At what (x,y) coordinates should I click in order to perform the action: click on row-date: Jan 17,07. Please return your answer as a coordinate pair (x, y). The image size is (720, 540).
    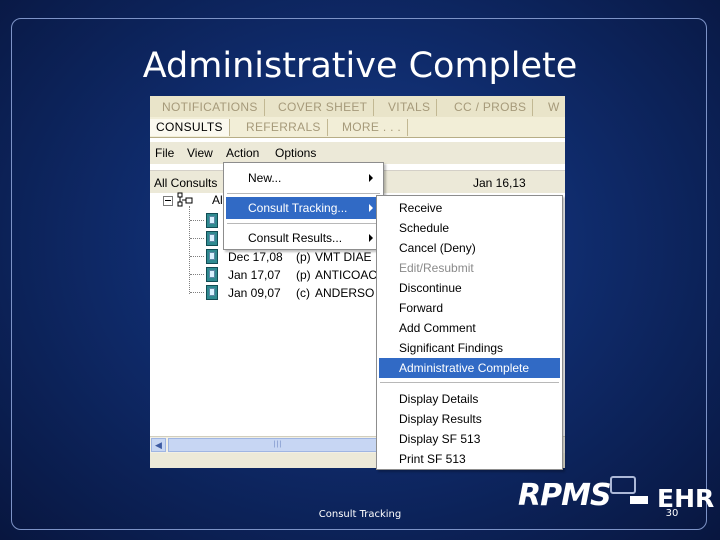
    Looking at the image, I should click on (254, 275).